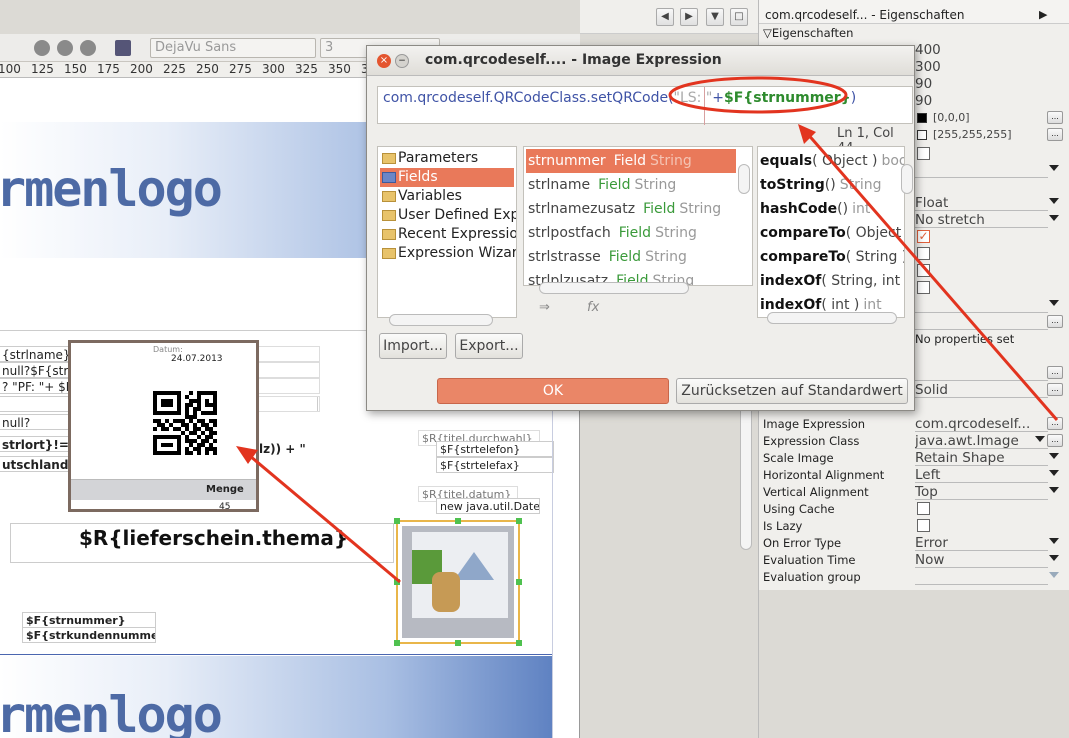  Describe the element at coordinates (981, 475) in the screenshot. I see `prop-value: Left` at that location.